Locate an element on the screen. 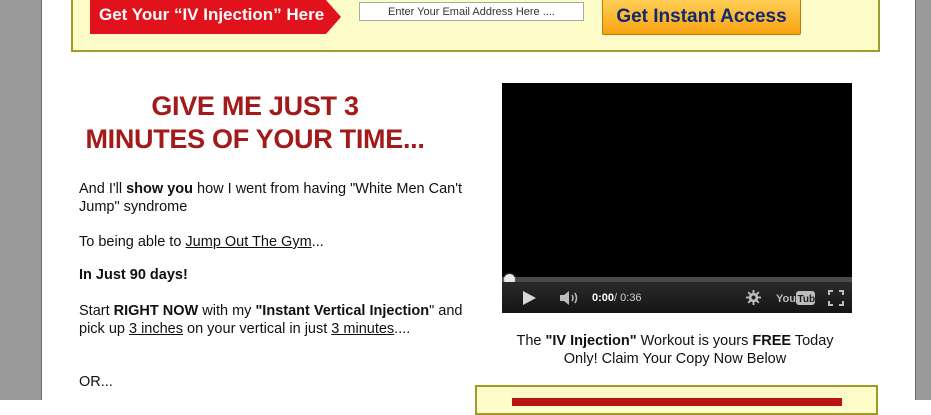 This screenshot has width=931, height=415. youtube-logo: You Tube is located at coordinates (796, 297).